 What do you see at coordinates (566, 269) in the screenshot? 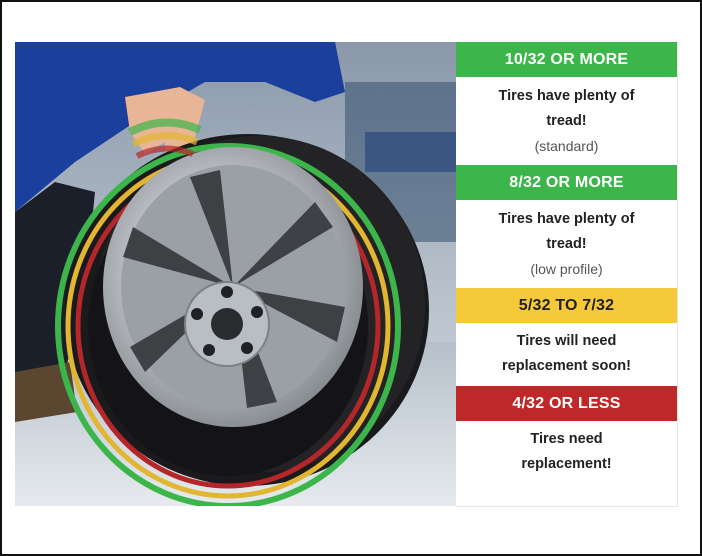
I see `tread-note: (low profile)` at bounding box center [566, 269].